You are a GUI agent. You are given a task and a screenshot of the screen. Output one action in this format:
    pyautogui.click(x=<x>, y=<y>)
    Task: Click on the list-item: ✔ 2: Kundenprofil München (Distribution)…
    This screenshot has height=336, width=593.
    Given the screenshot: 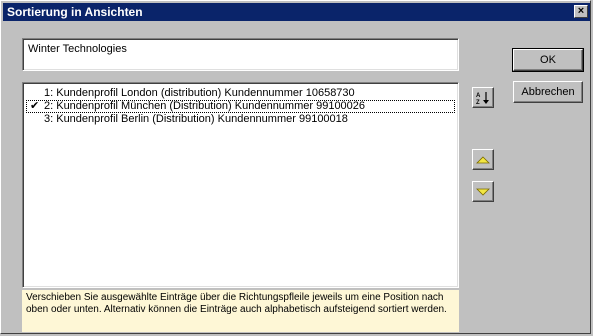 What is the action you would take?
    pyautogui.click(x=240, y=106)
    